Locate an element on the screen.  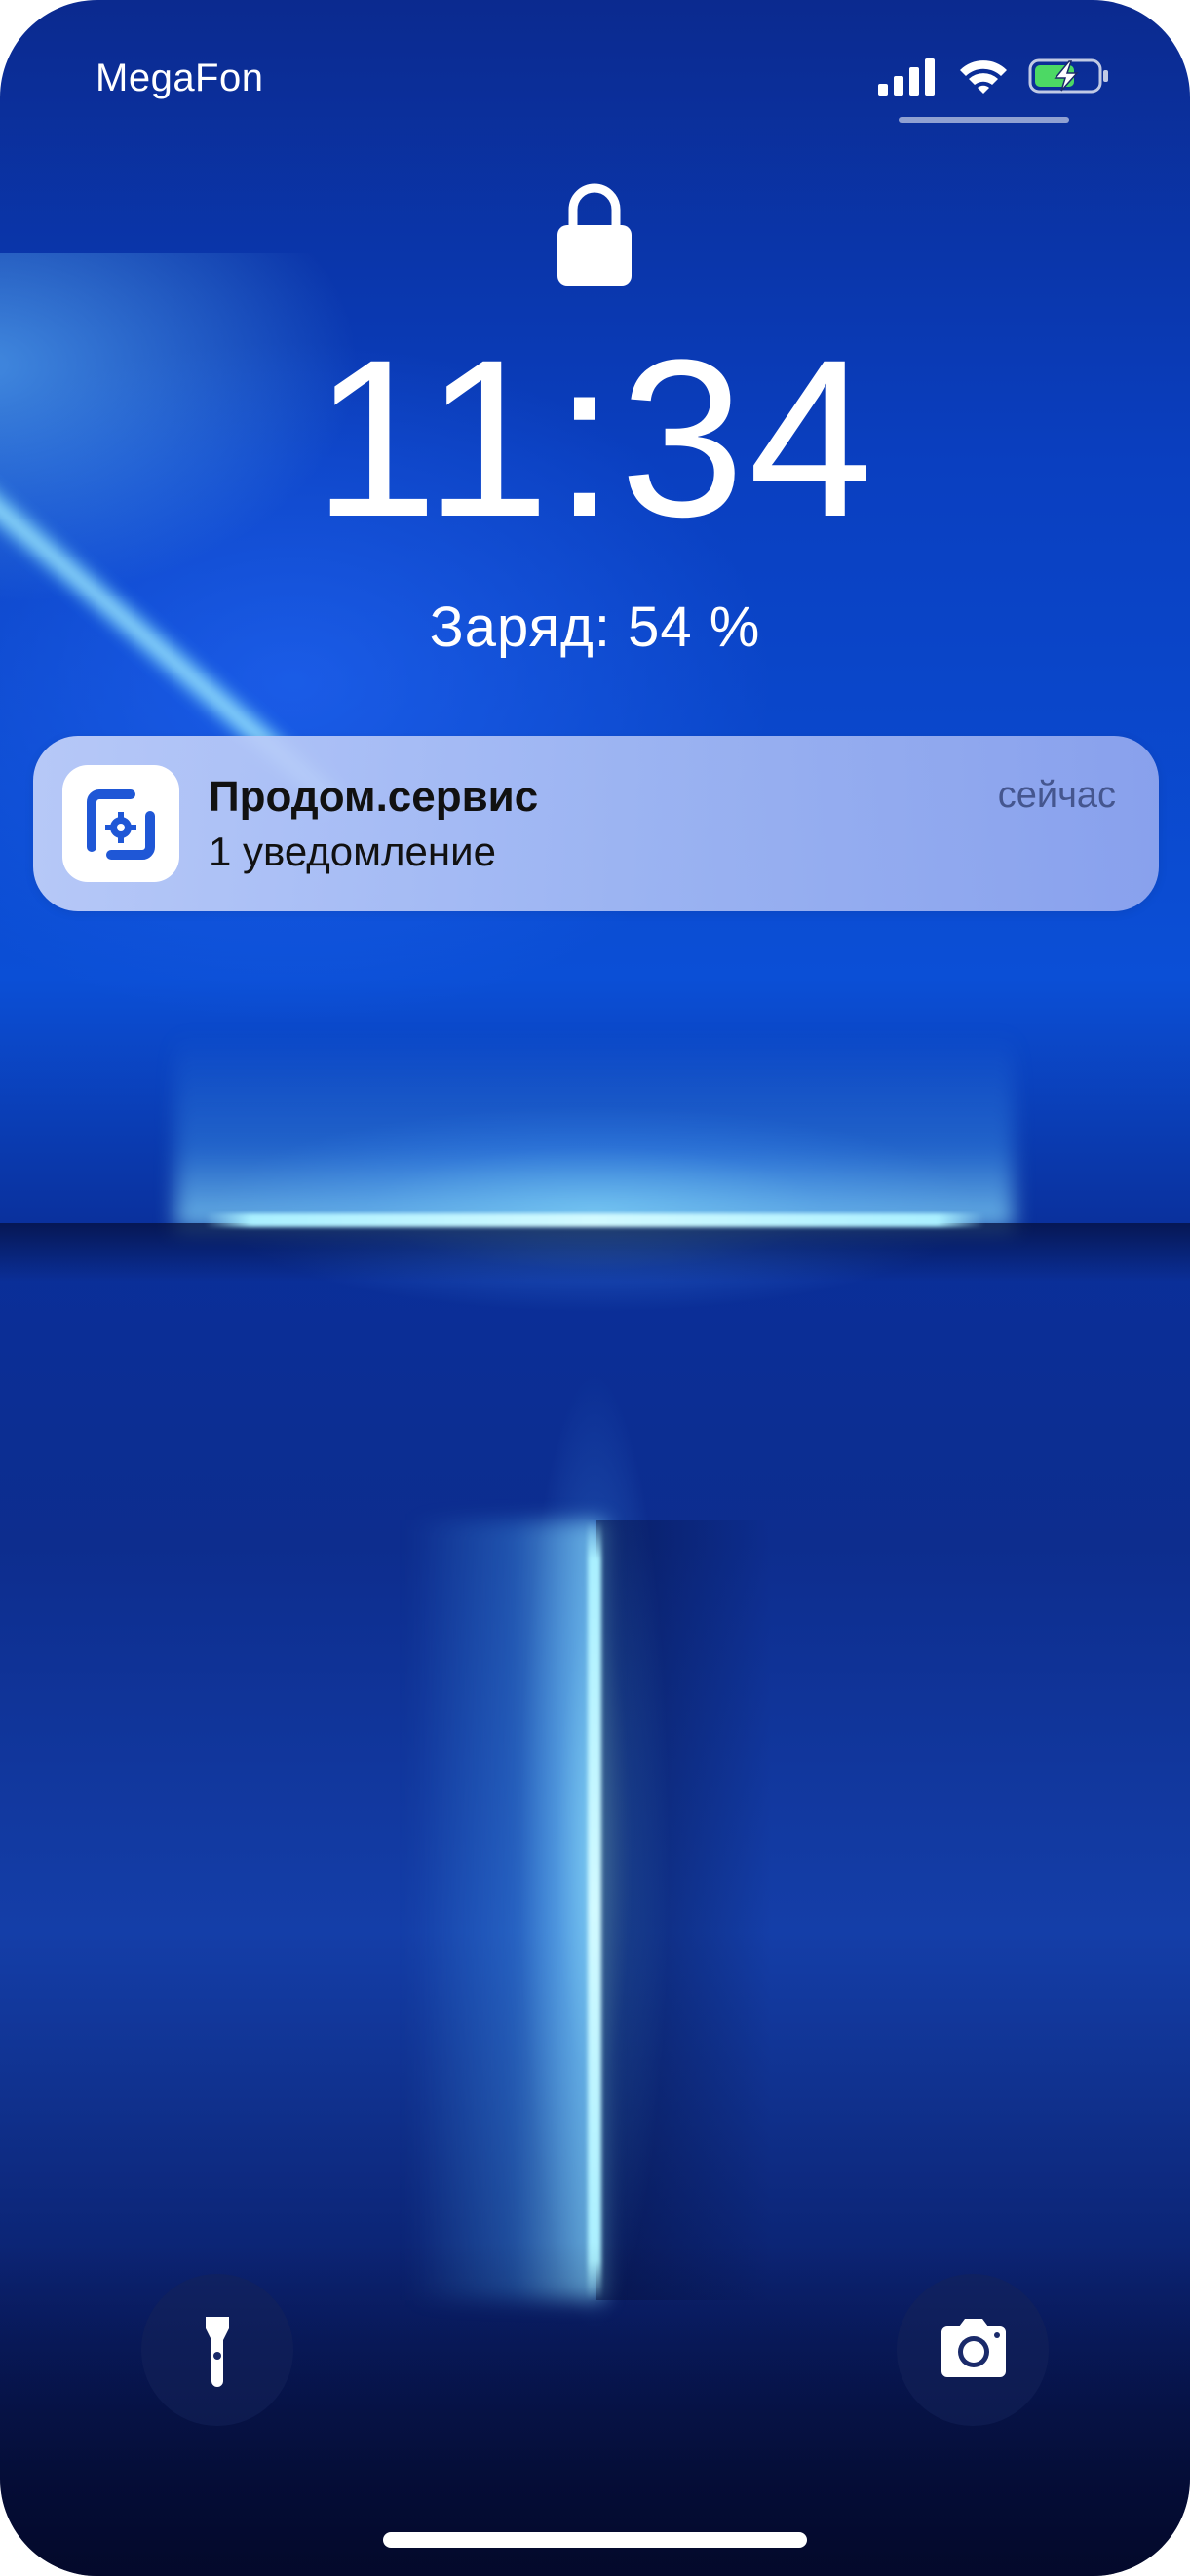
notification-title: Продом.сервис is located at coordinates (374, 797).